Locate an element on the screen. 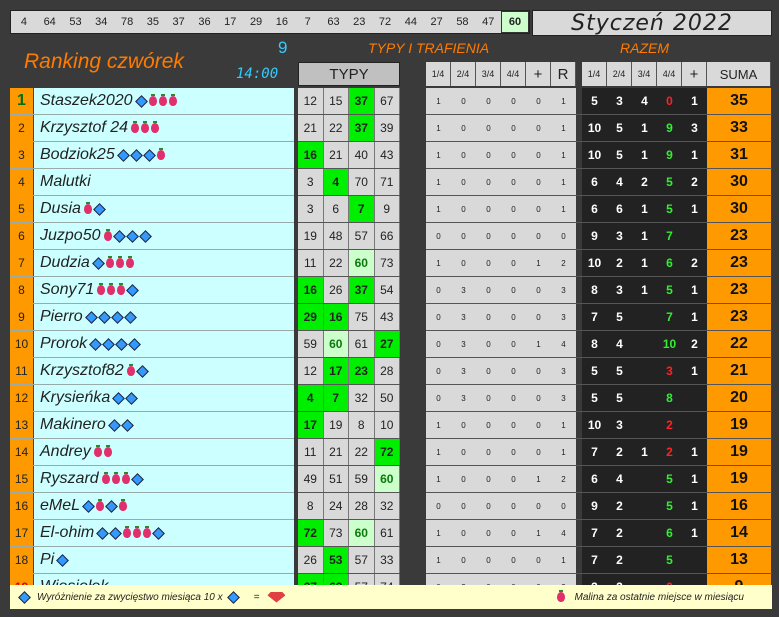 This screenshot has width=779, height=617. drawn-number: 17 is located at coordinates (230, 22).